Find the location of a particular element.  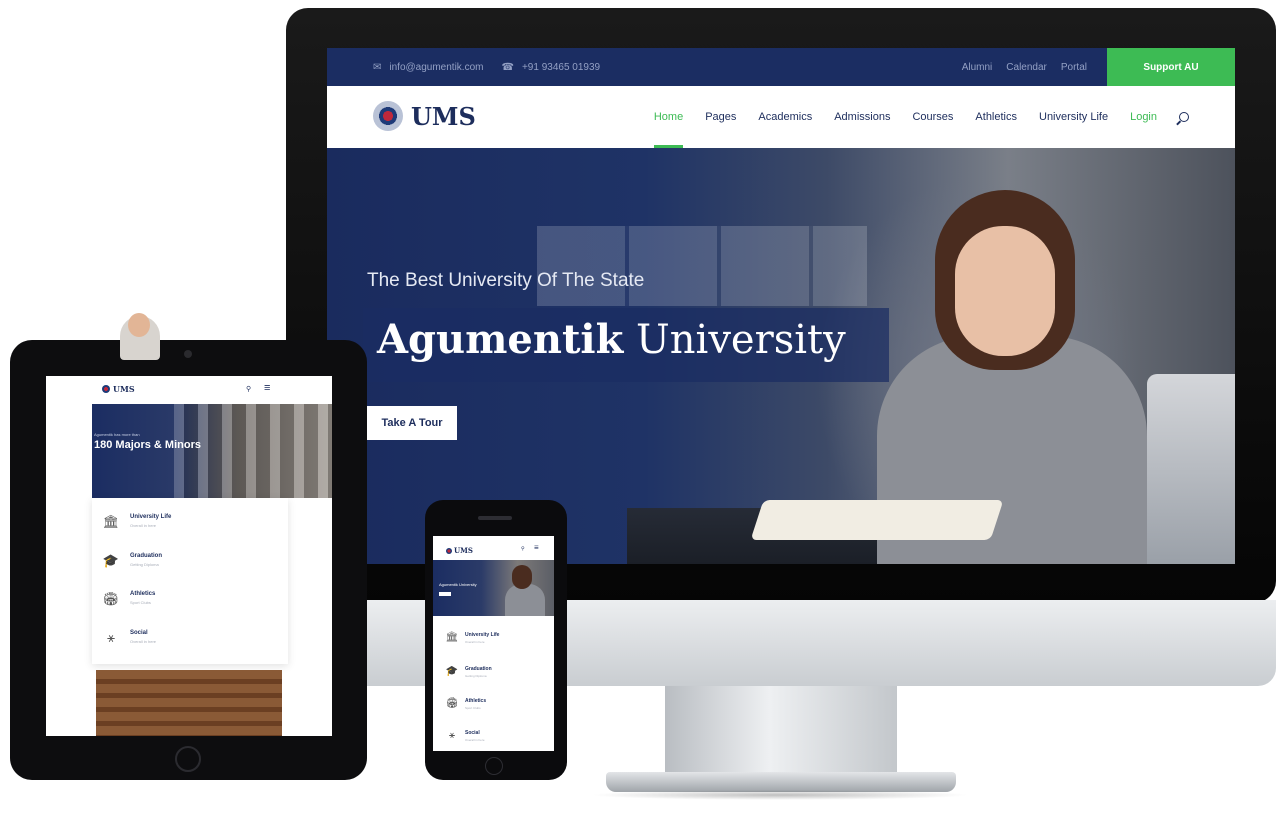

phone-home-button is located at coordinates (494, 766).